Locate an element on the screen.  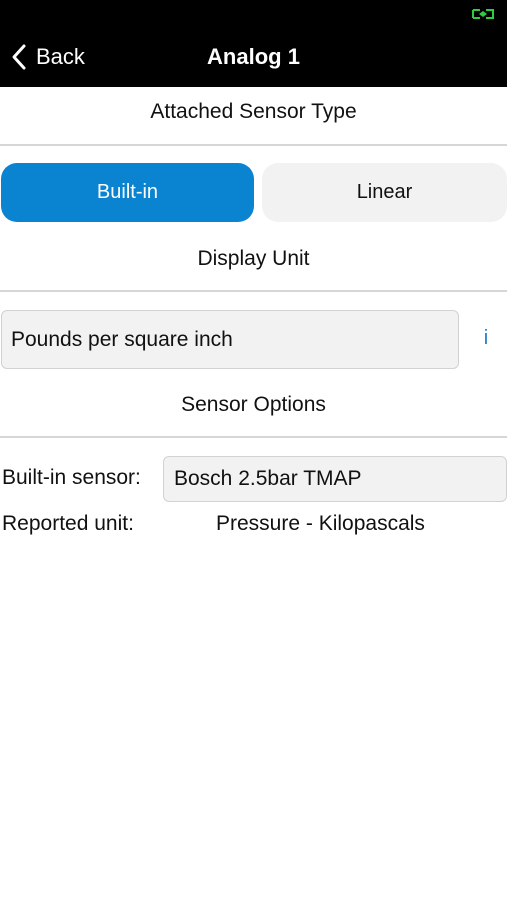
display-unit-value: Pounds per square inch is located at coordinates (122, 339).